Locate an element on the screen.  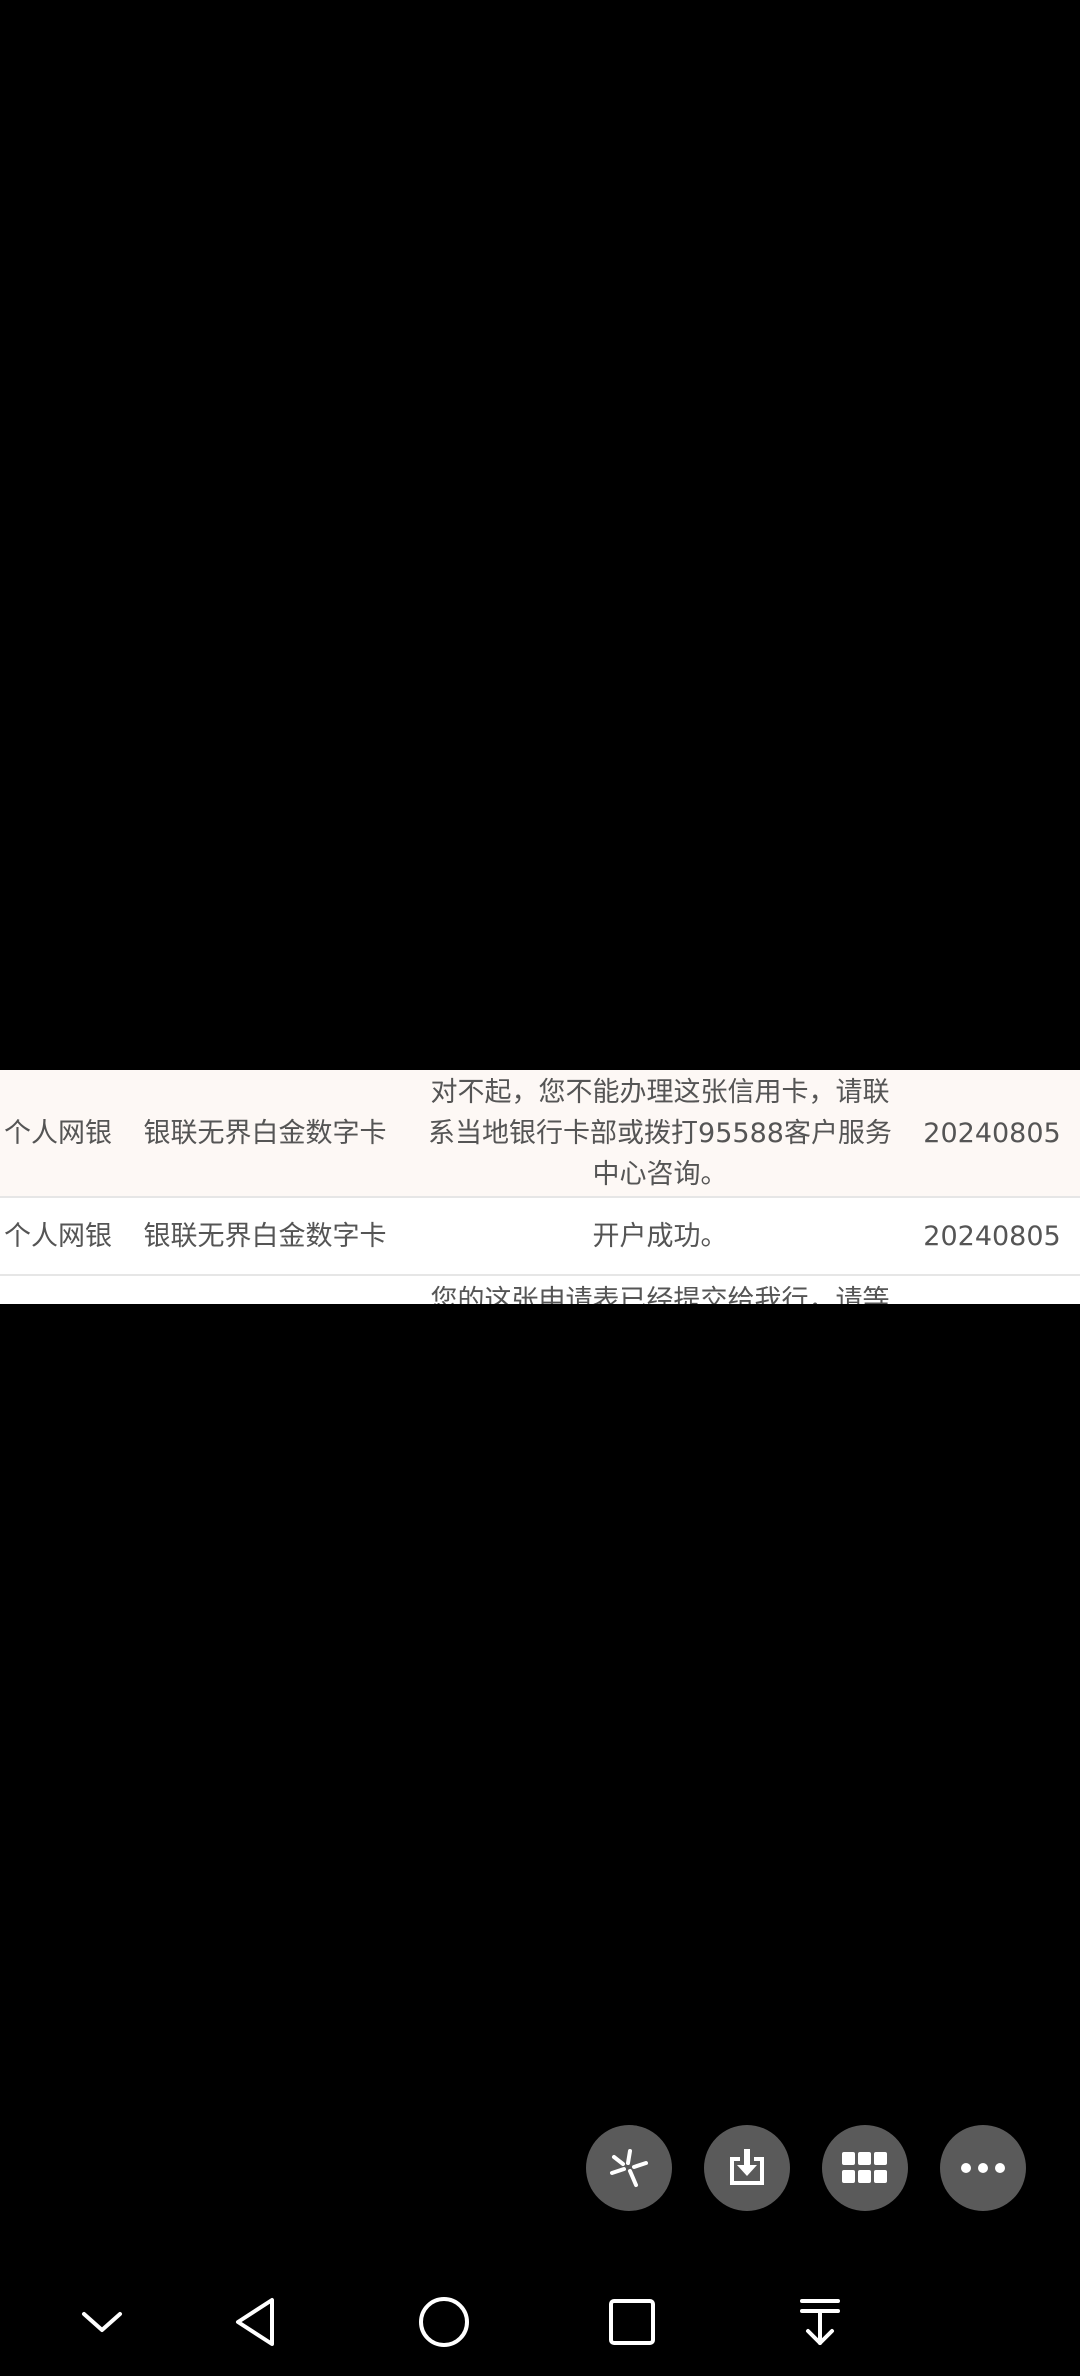
navigation-bar is located at coordinates (540, 2322).